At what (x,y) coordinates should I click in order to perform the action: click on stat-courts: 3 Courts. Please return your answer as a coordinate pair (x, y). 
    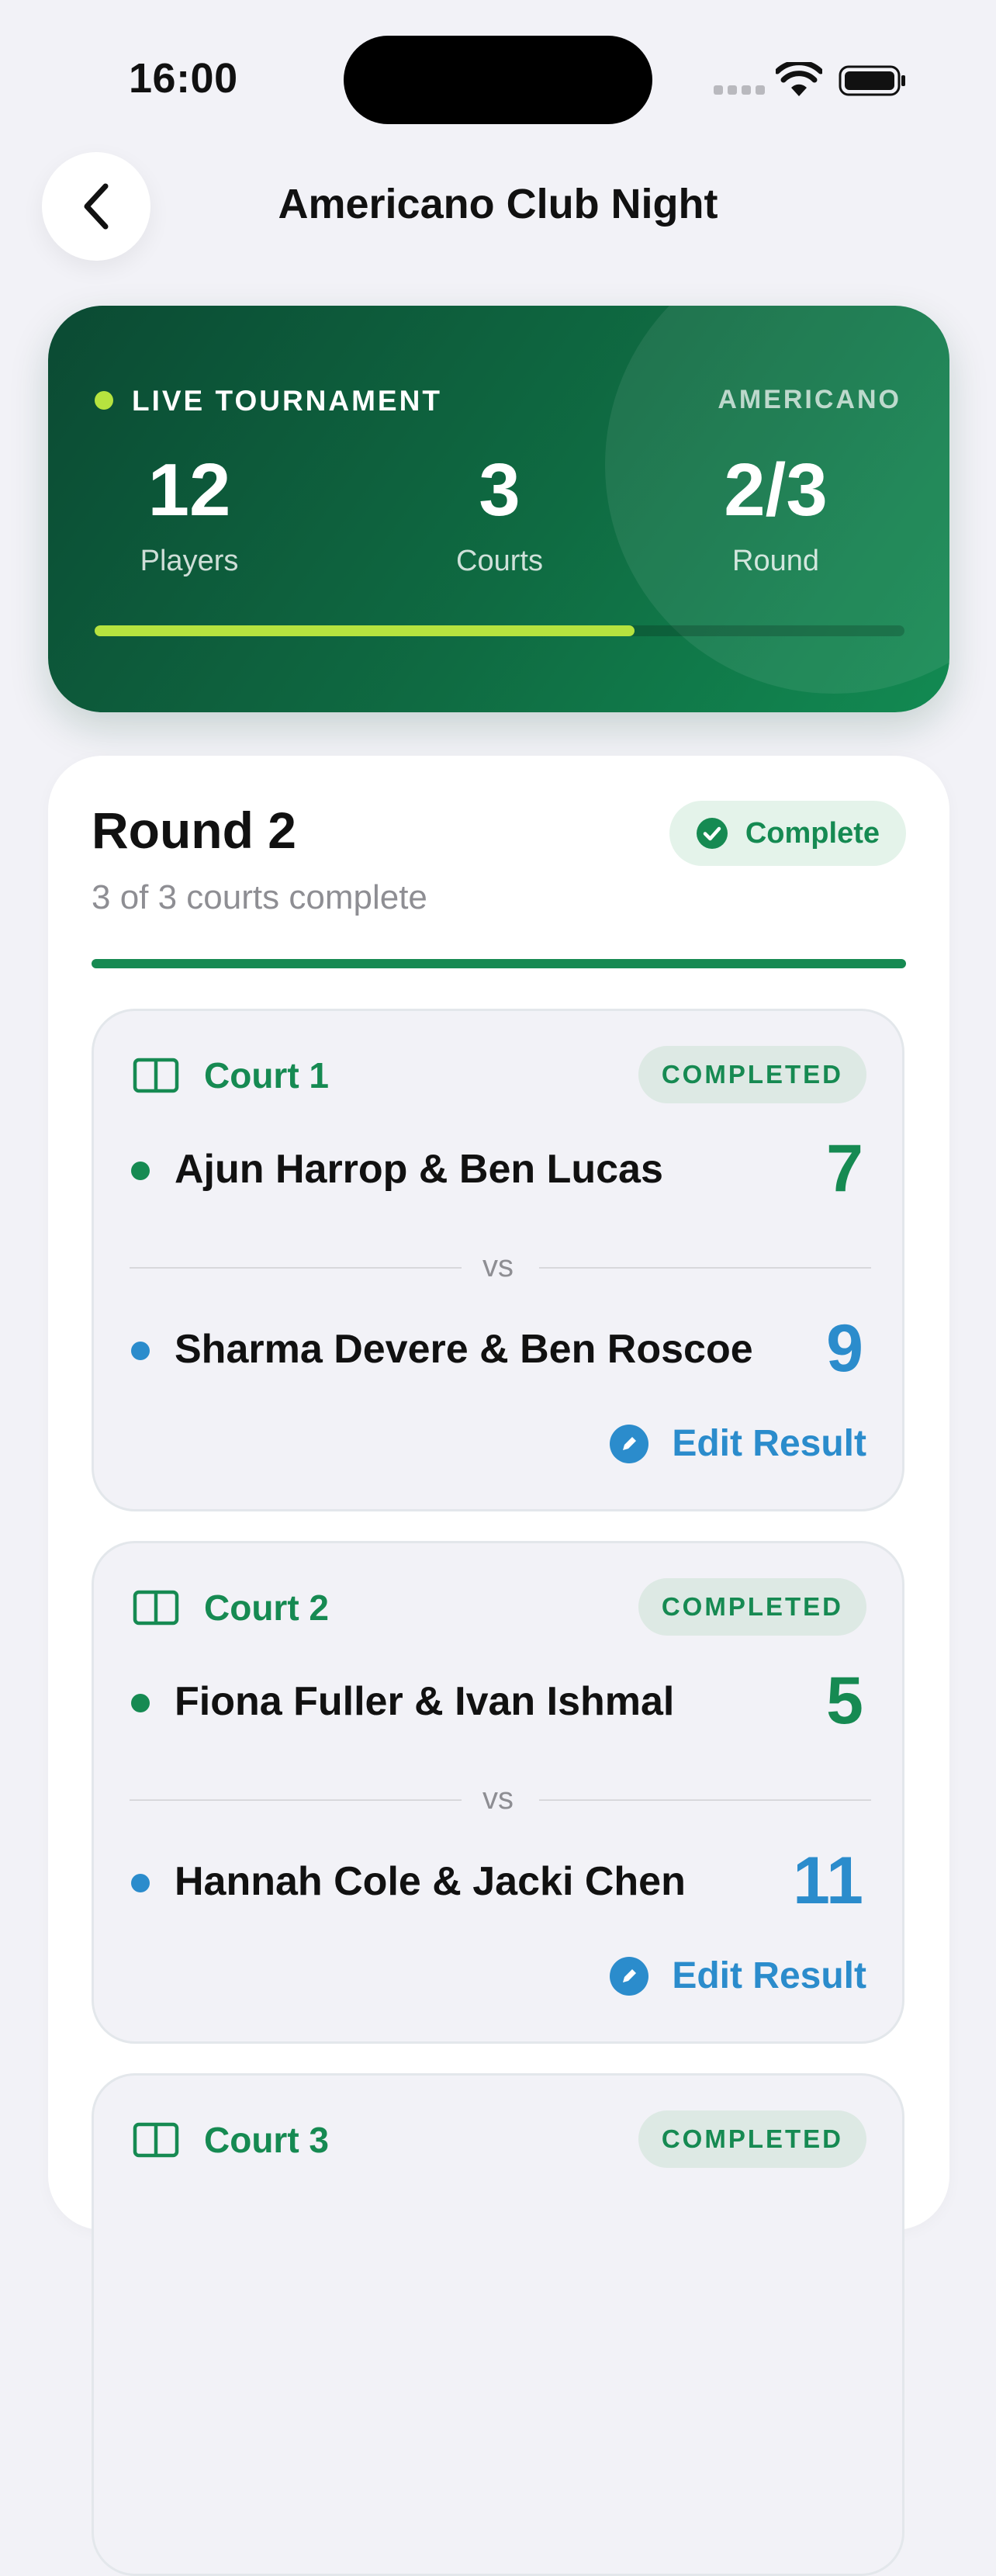
    Looking at the image, I should click on (499, 515).